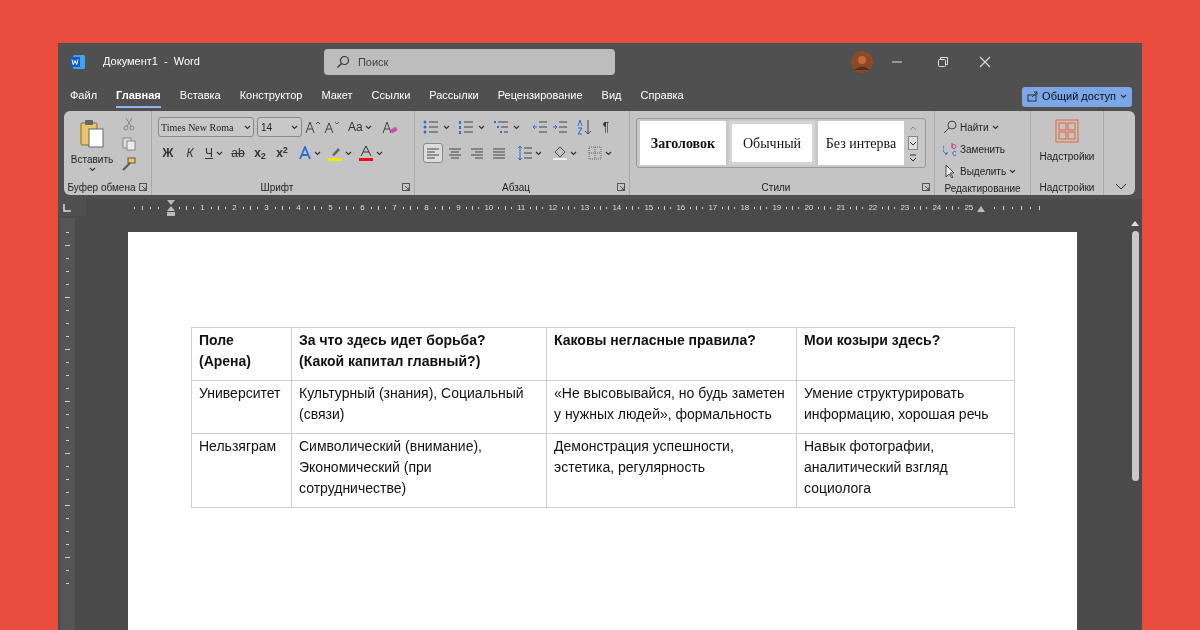 The image size is (1200, 630). Describe the element at coordinates (980, 127) in the screenshot. I see `editing-button: Найти` at that location.